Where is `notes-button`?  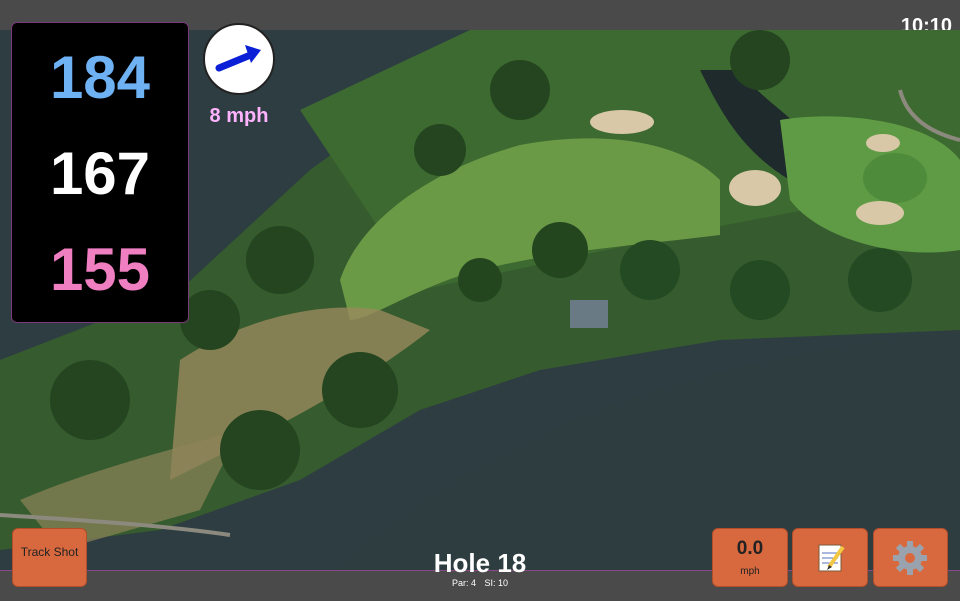
notes-button is located at coordinates (830, 557).